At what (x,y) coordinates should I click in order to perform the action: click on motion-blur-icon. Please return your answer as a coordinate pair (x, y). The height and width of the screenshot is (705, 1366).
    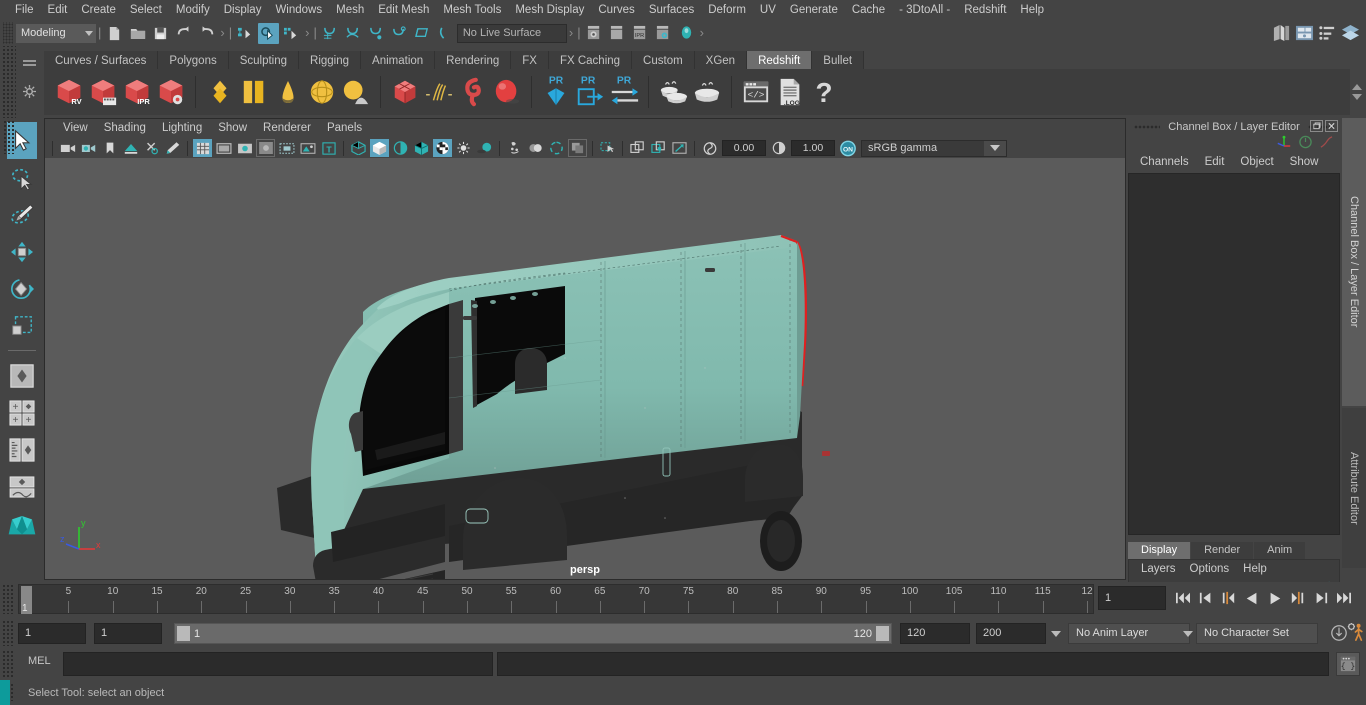
    Looking at the image, I should click on (535, 148).